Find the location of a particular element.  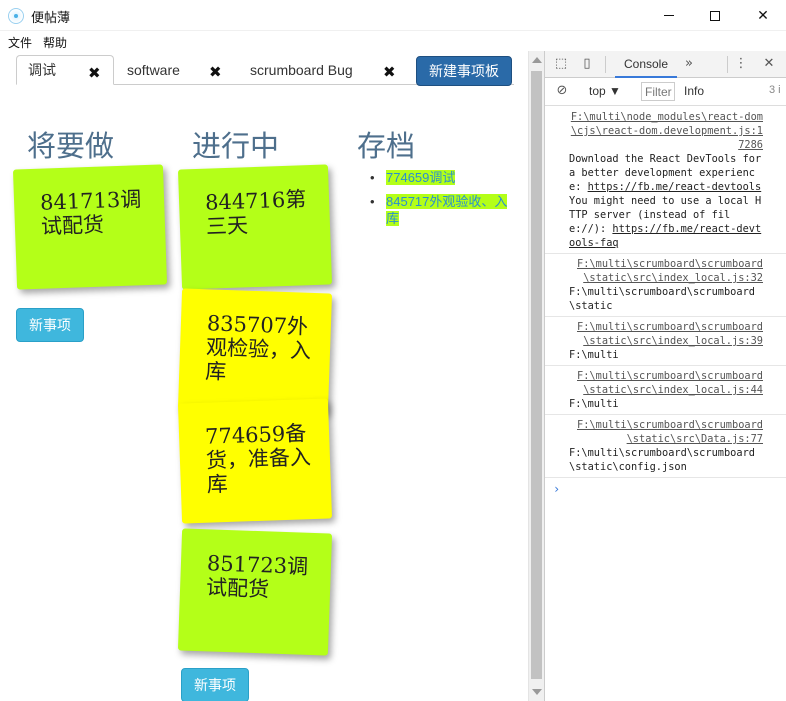

close-icon: ✕ is located at coordinates (763, 15).